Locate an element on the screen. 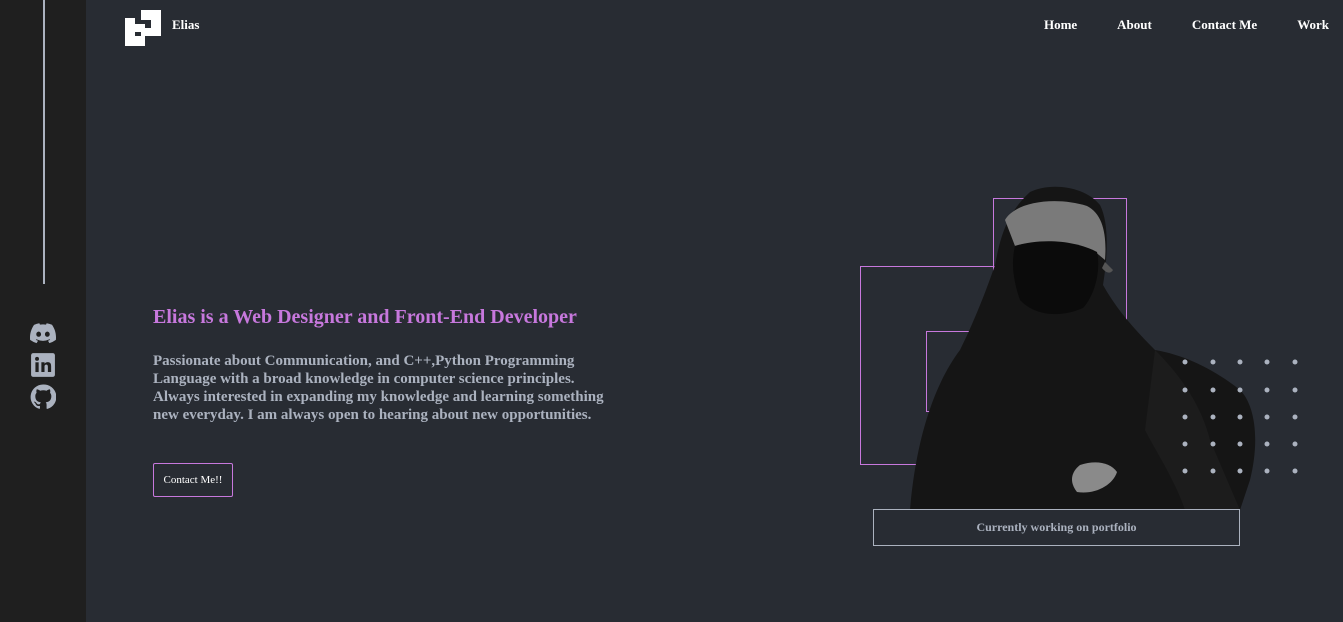 This screenshot has height=622, width=1343. sidebar-line is located at coordinates (44, 142).